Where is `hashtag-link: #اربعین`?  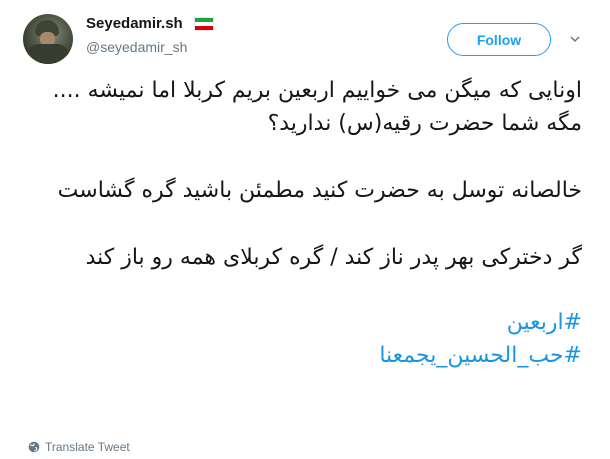 hashtag-link: #اربعین is located at coordinates (305, 322).